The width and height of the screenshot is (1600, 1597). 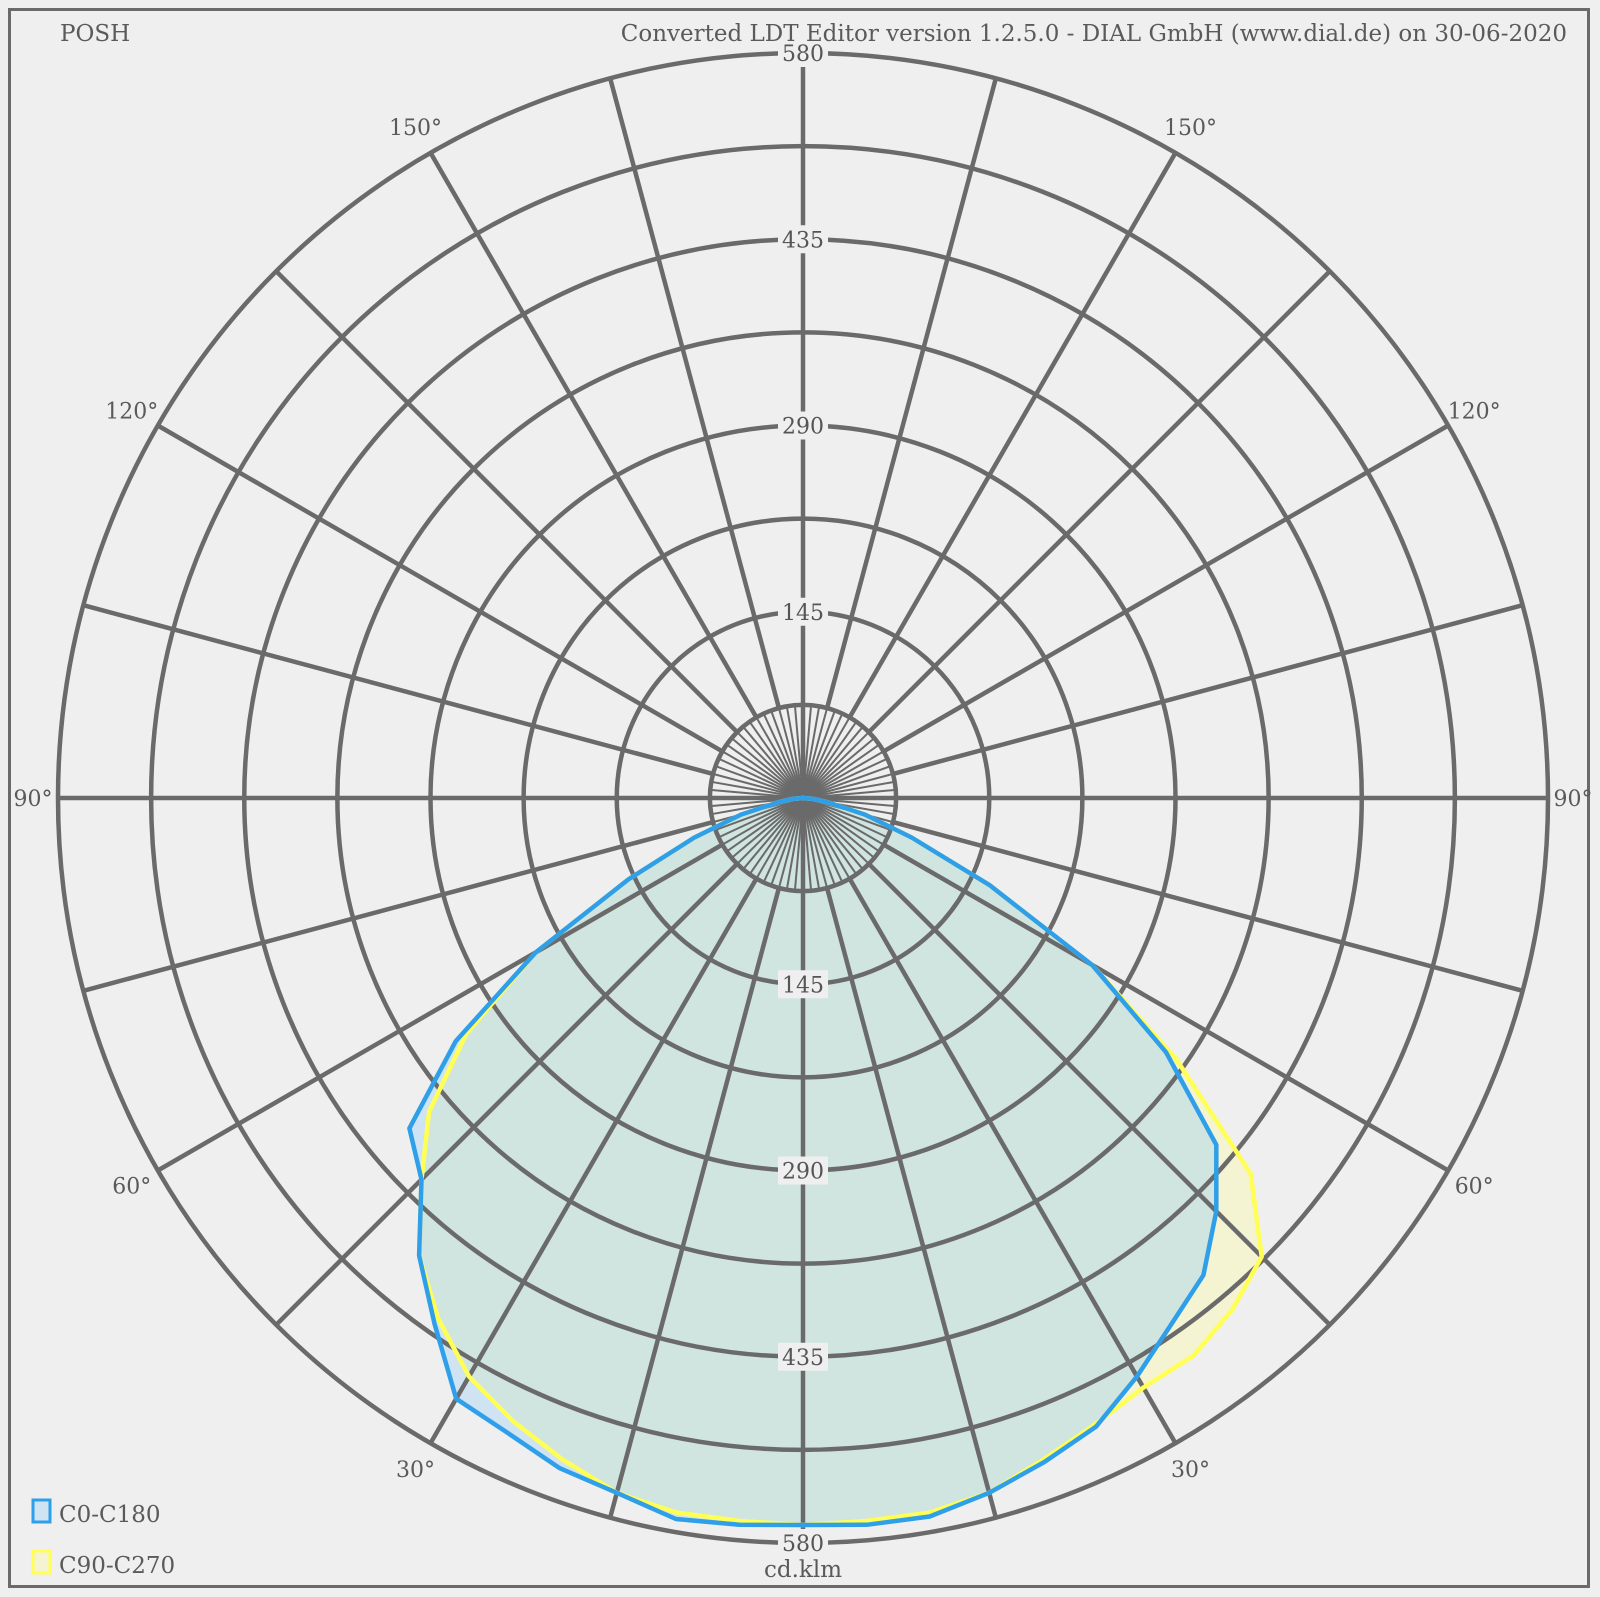 I want to click on legend: C0-C180 C90-C270, so click(x=103, y=1538).